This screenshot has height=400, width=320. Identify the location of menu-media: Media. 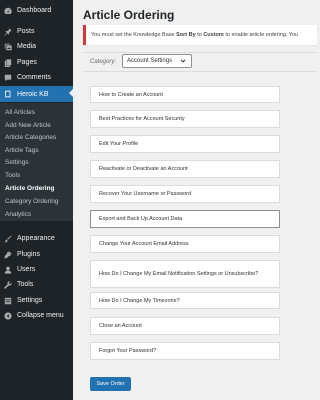
(36, 46).